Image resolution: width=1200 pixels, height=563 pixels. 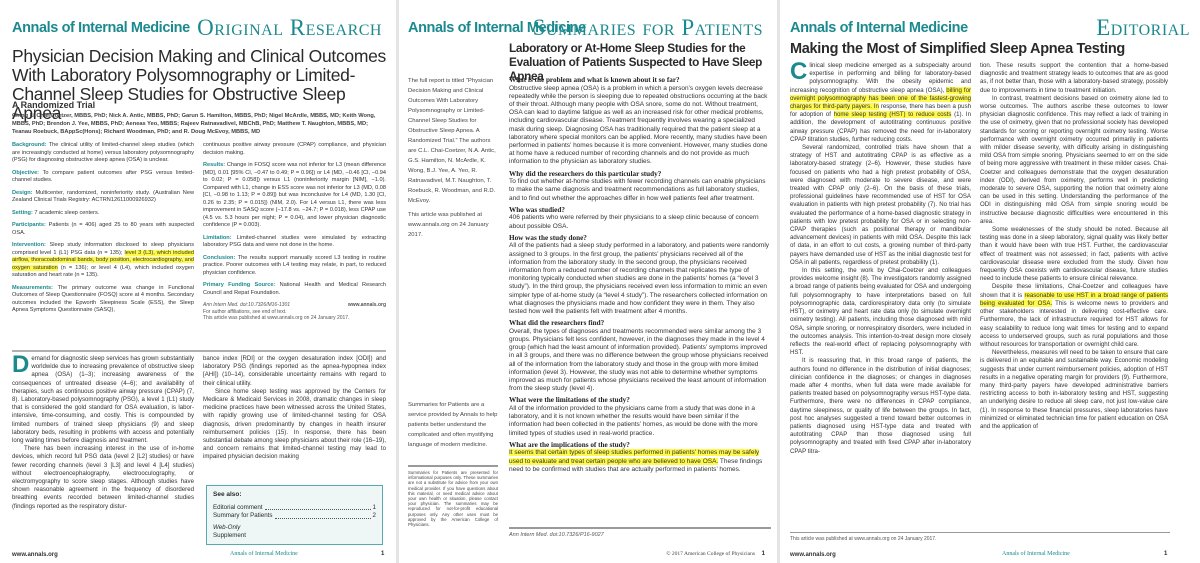 What do you see at coordinates (294, 508) in the screenshot?
I see `see-also-editorial-link: Editorial comment 1` at bounding box center [294, 508].